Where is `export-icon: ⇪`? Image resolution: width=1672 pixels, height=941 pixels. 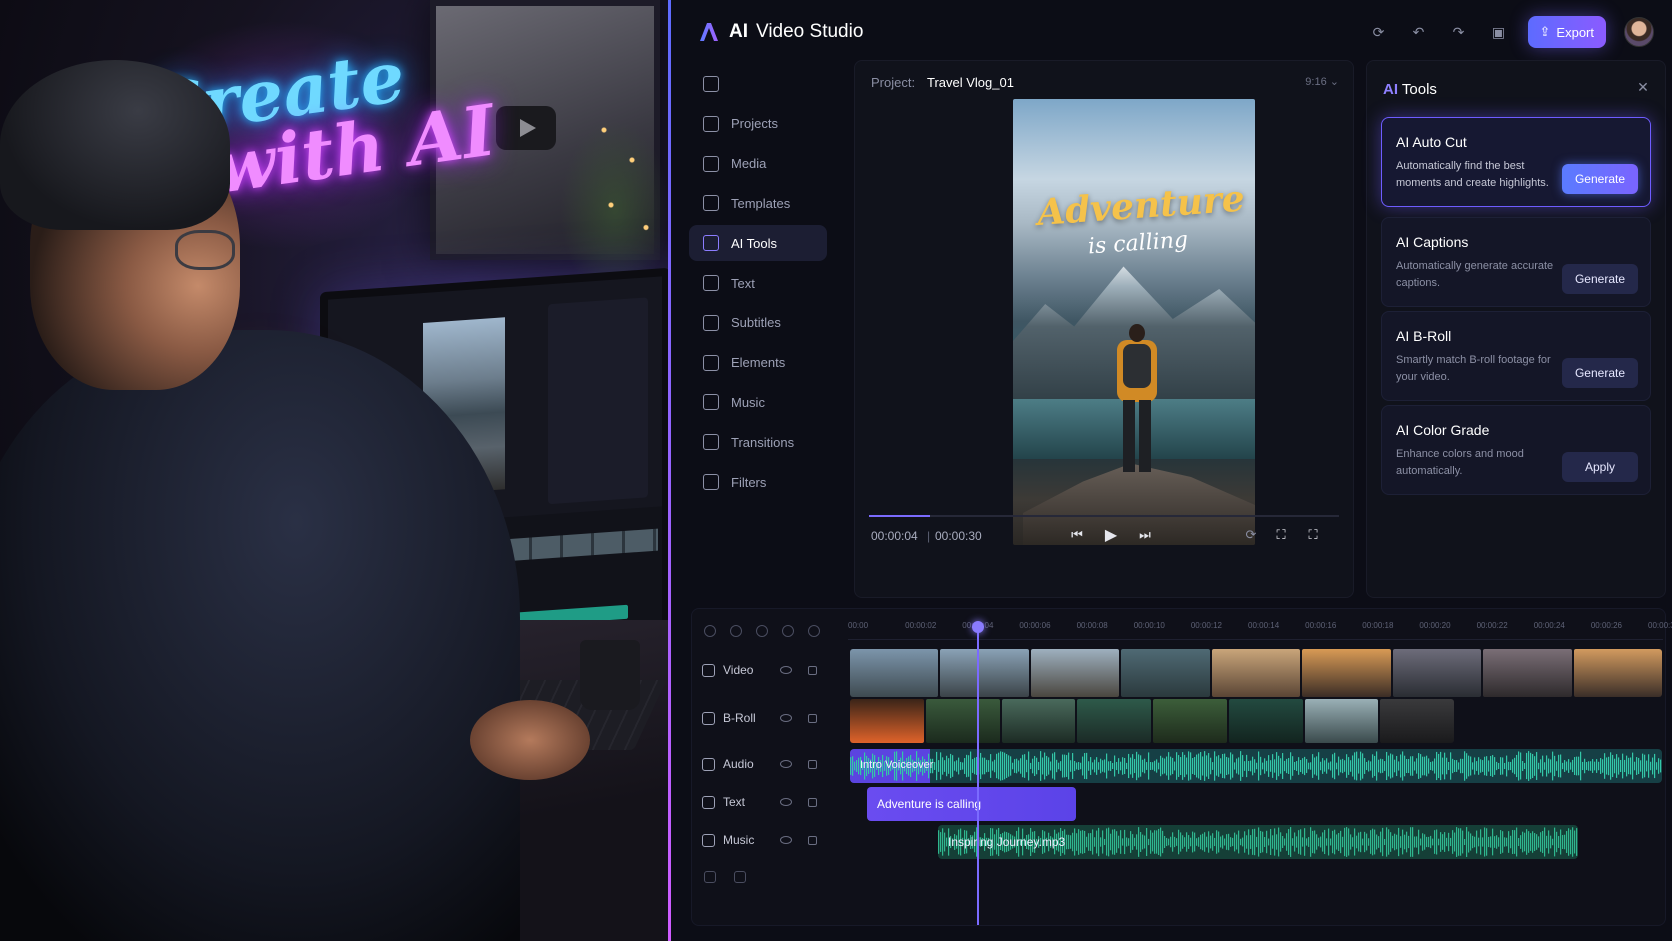 export-icon: ⇪ is located at coordinates (1545, 31).